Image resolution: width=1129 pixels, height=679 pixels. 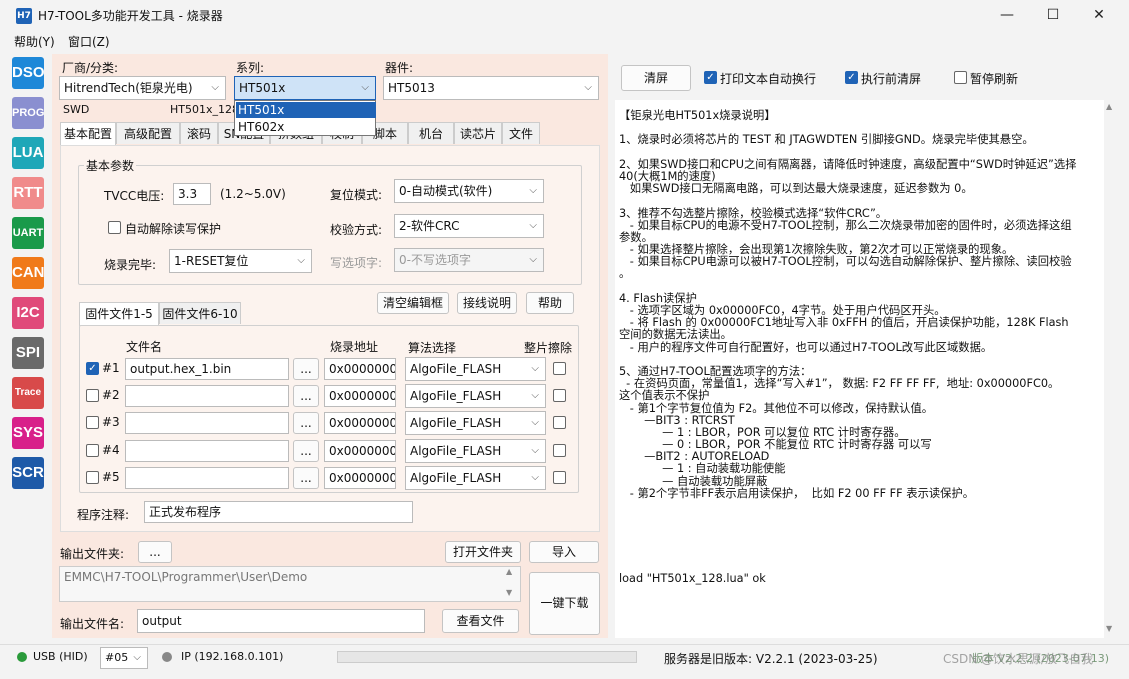 What do you see at coordinates (487, 303) in the screenshot?
I see `wiring-button: 接线说明` at bounding box center [487, 303].